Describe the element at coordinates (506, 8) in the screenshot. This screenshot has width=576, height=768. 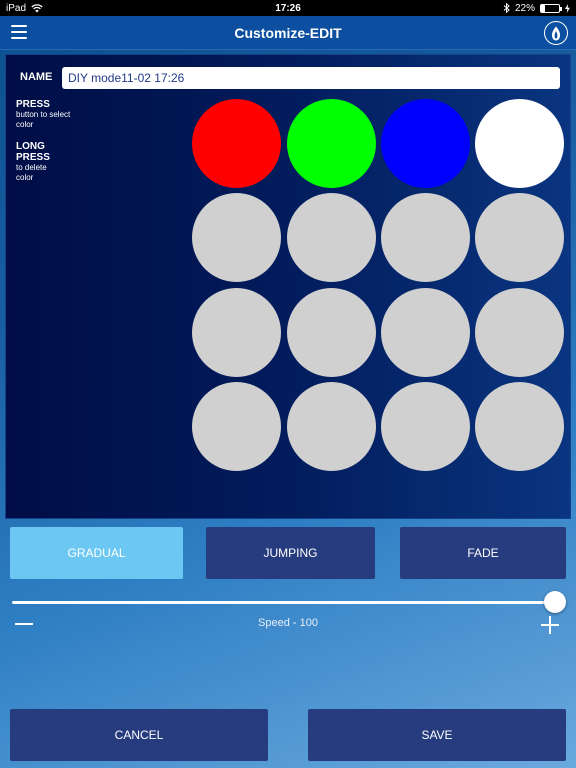
I see `bluetooth-icon` at that location.